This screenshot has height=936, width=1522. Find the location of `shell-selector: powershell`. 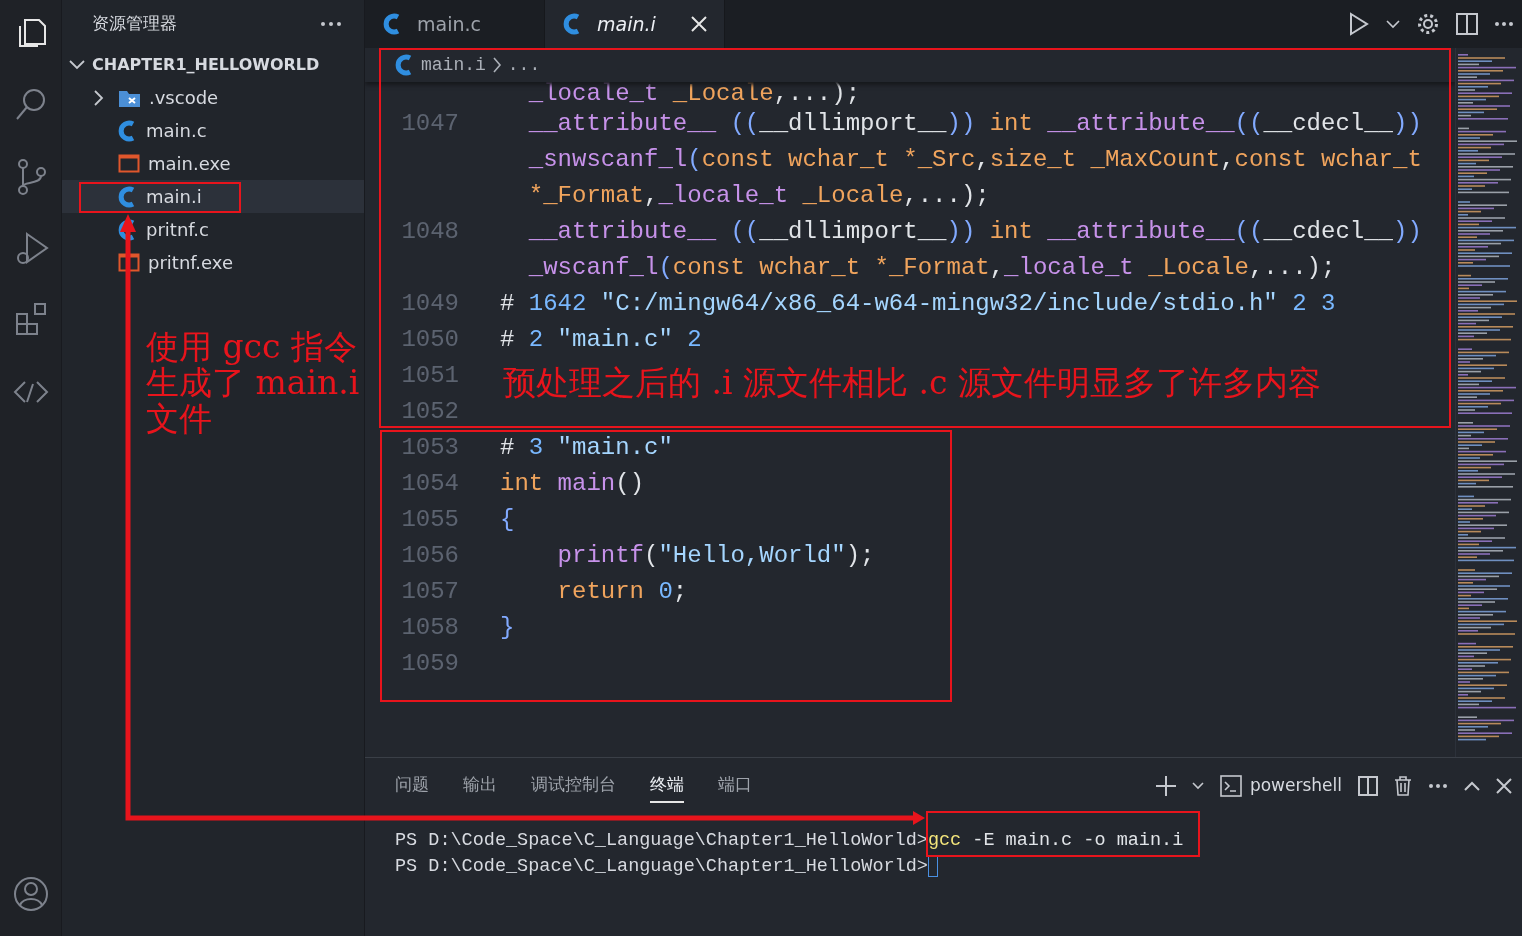

shell-selector: powershell is located at coordinates (1280, 786).